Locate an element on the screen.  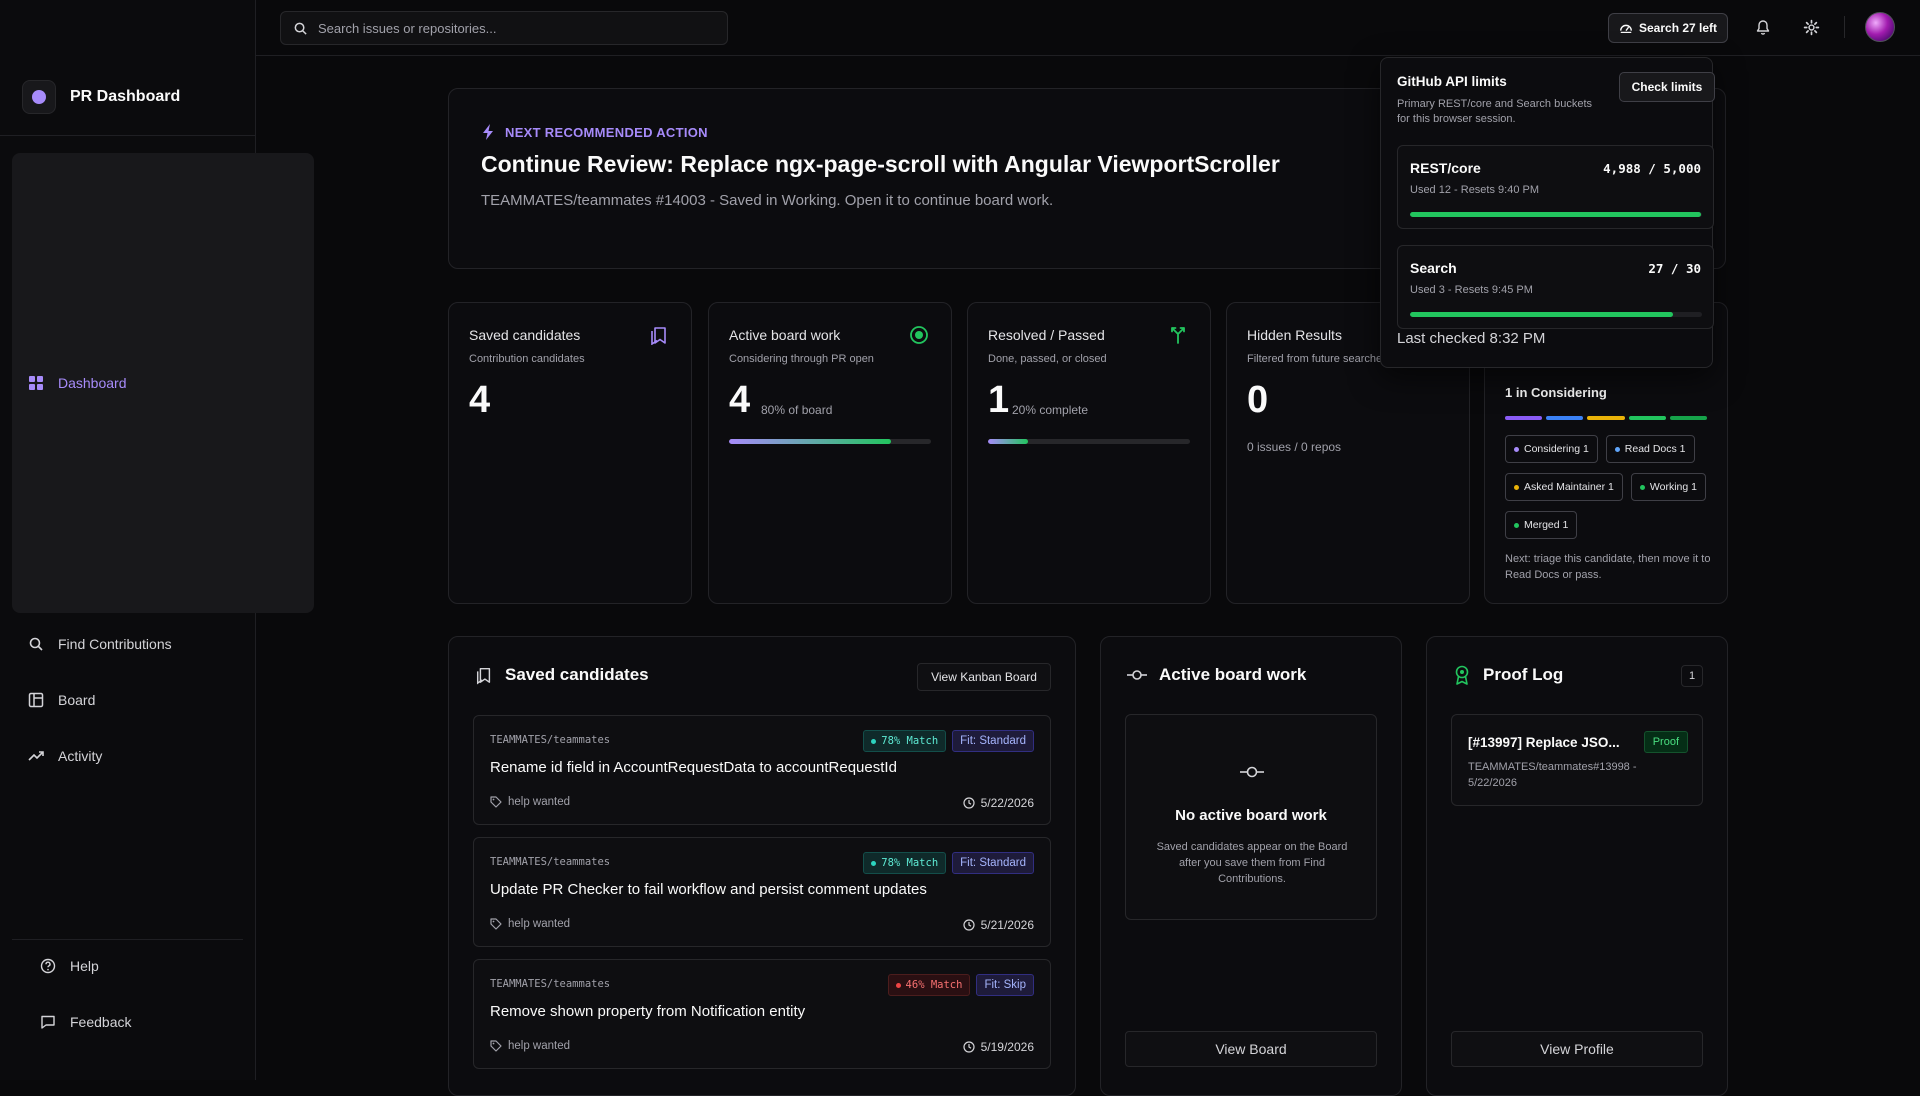
stat-footer: 0 issues / 0 repos is located at coordinates (1294, 447).